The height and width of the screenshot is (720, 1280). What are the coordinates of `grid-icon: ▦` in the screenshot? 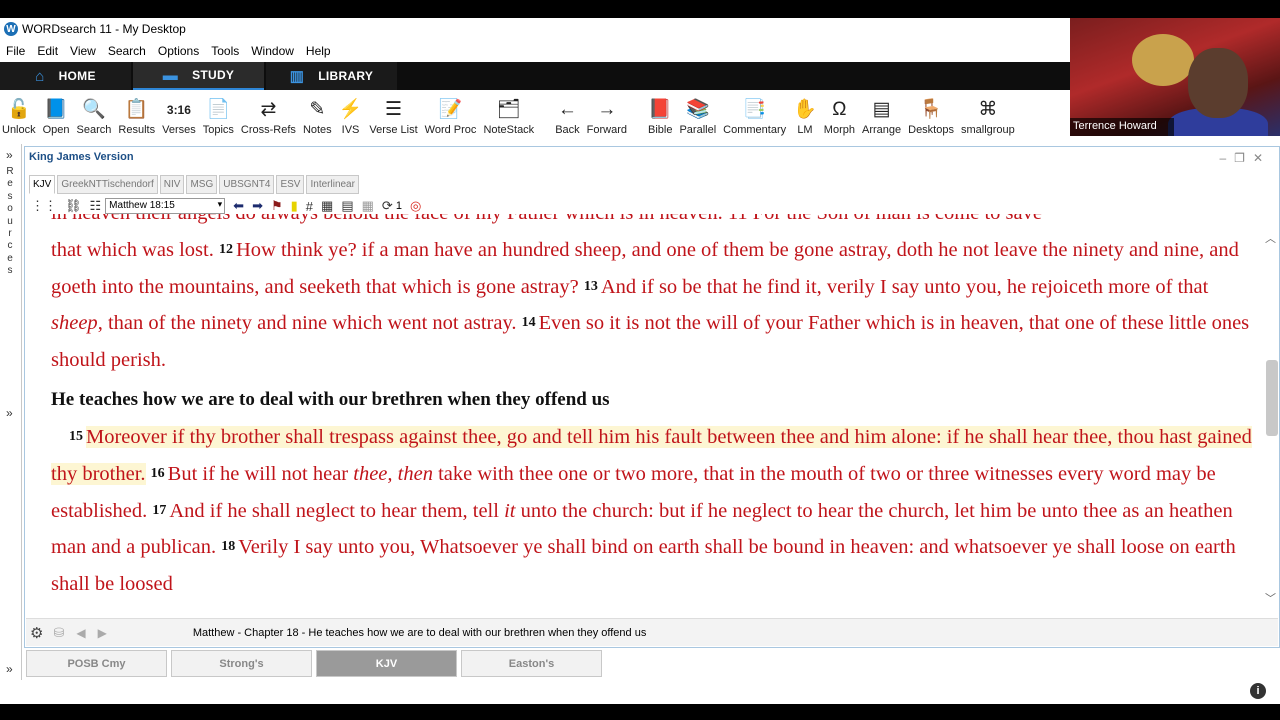 It's located at (368, 206).